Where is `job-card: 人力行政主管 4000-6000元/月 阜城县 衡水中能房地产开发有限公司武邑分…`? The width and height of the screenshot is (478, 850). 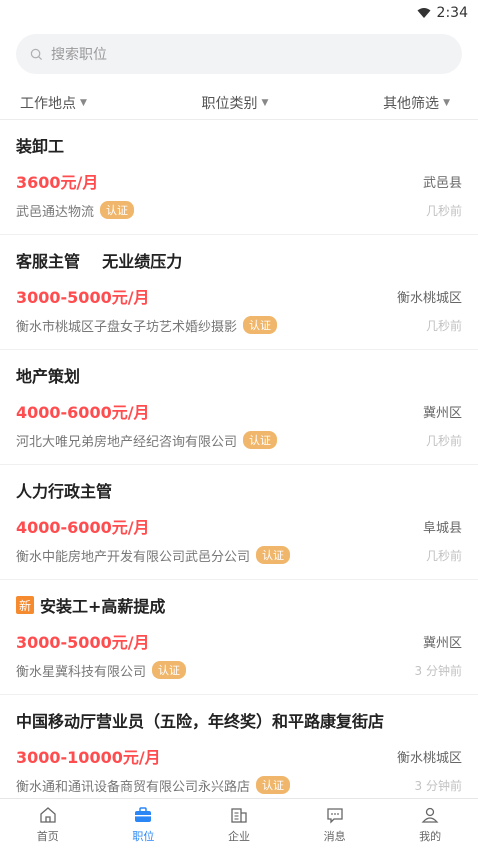 job-card: 人力行政主管 4000-6000元/月 阜城县 衡水中能房地产开发有限公司武邑分… is located at coordinates (239, 522).